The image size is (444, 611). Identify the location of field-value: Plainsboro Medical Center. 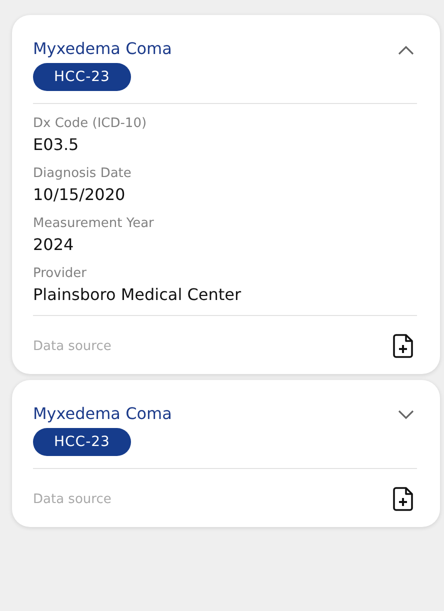
(137, 294).